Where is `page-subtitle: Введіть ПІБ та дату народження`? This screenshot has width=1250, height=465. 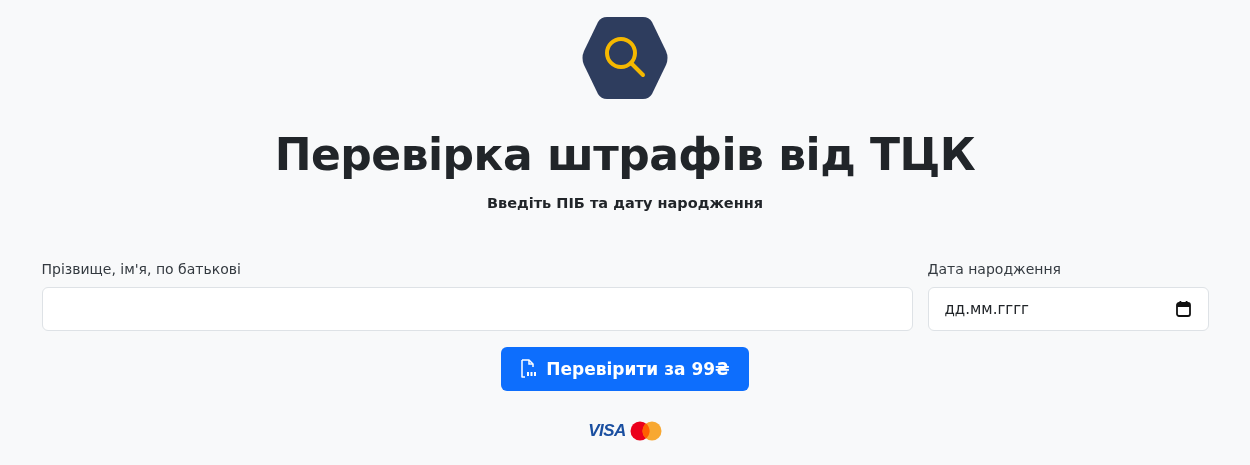
page-subtitle: Введіть ПІБ та дату народження is located at coordinates (625, 203).